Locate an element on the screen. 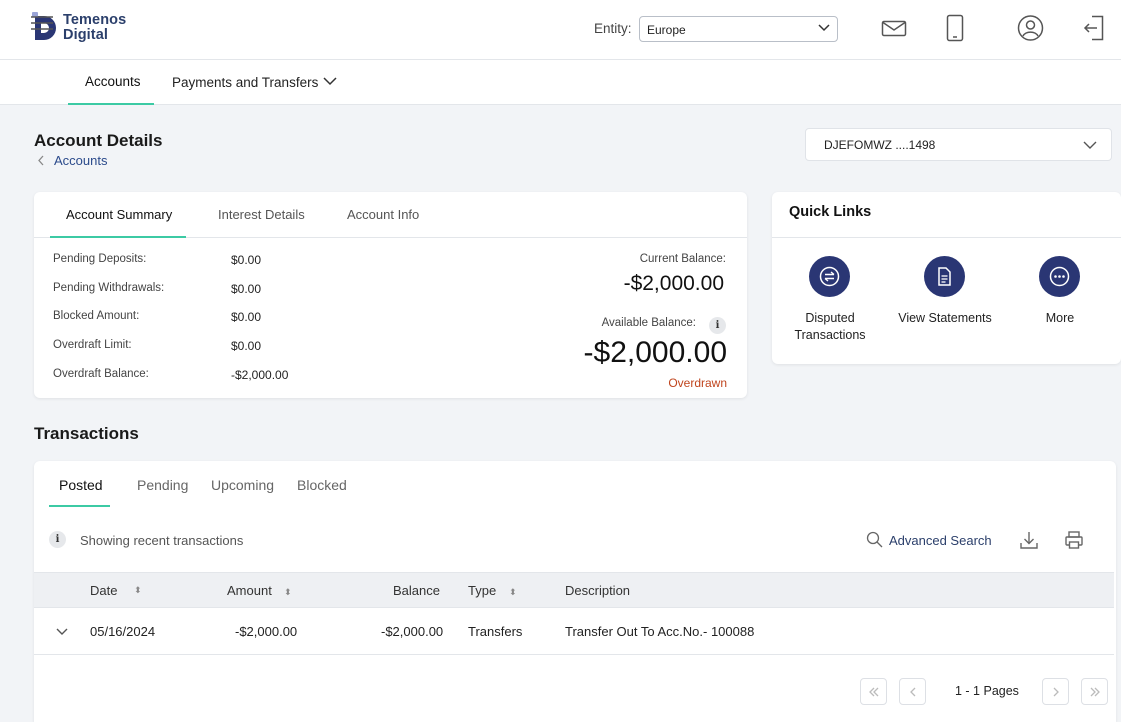 Image resolution: width=1121 pixels, height=722 pixels. cell-date: 05/16/2024 is located at coordinates (123, 631).